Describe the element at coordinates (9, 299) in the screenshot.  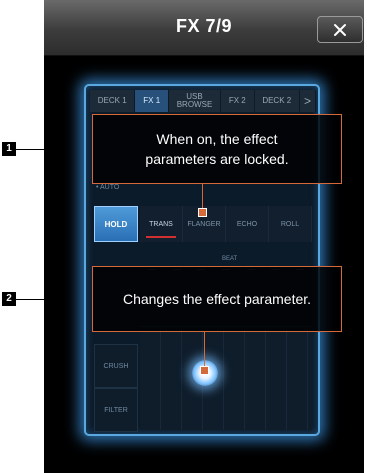
I see `callout-number-2: 2` at that location.